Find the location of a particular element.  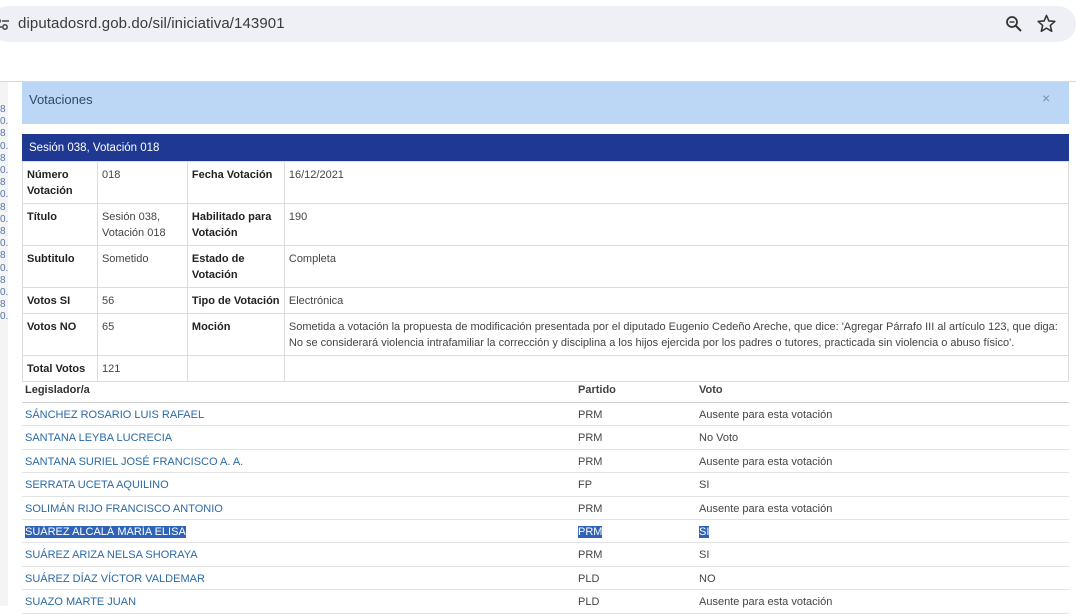

legislator-name-link: SUAZO MARTE JUAN is located at coordinates (80, 602).